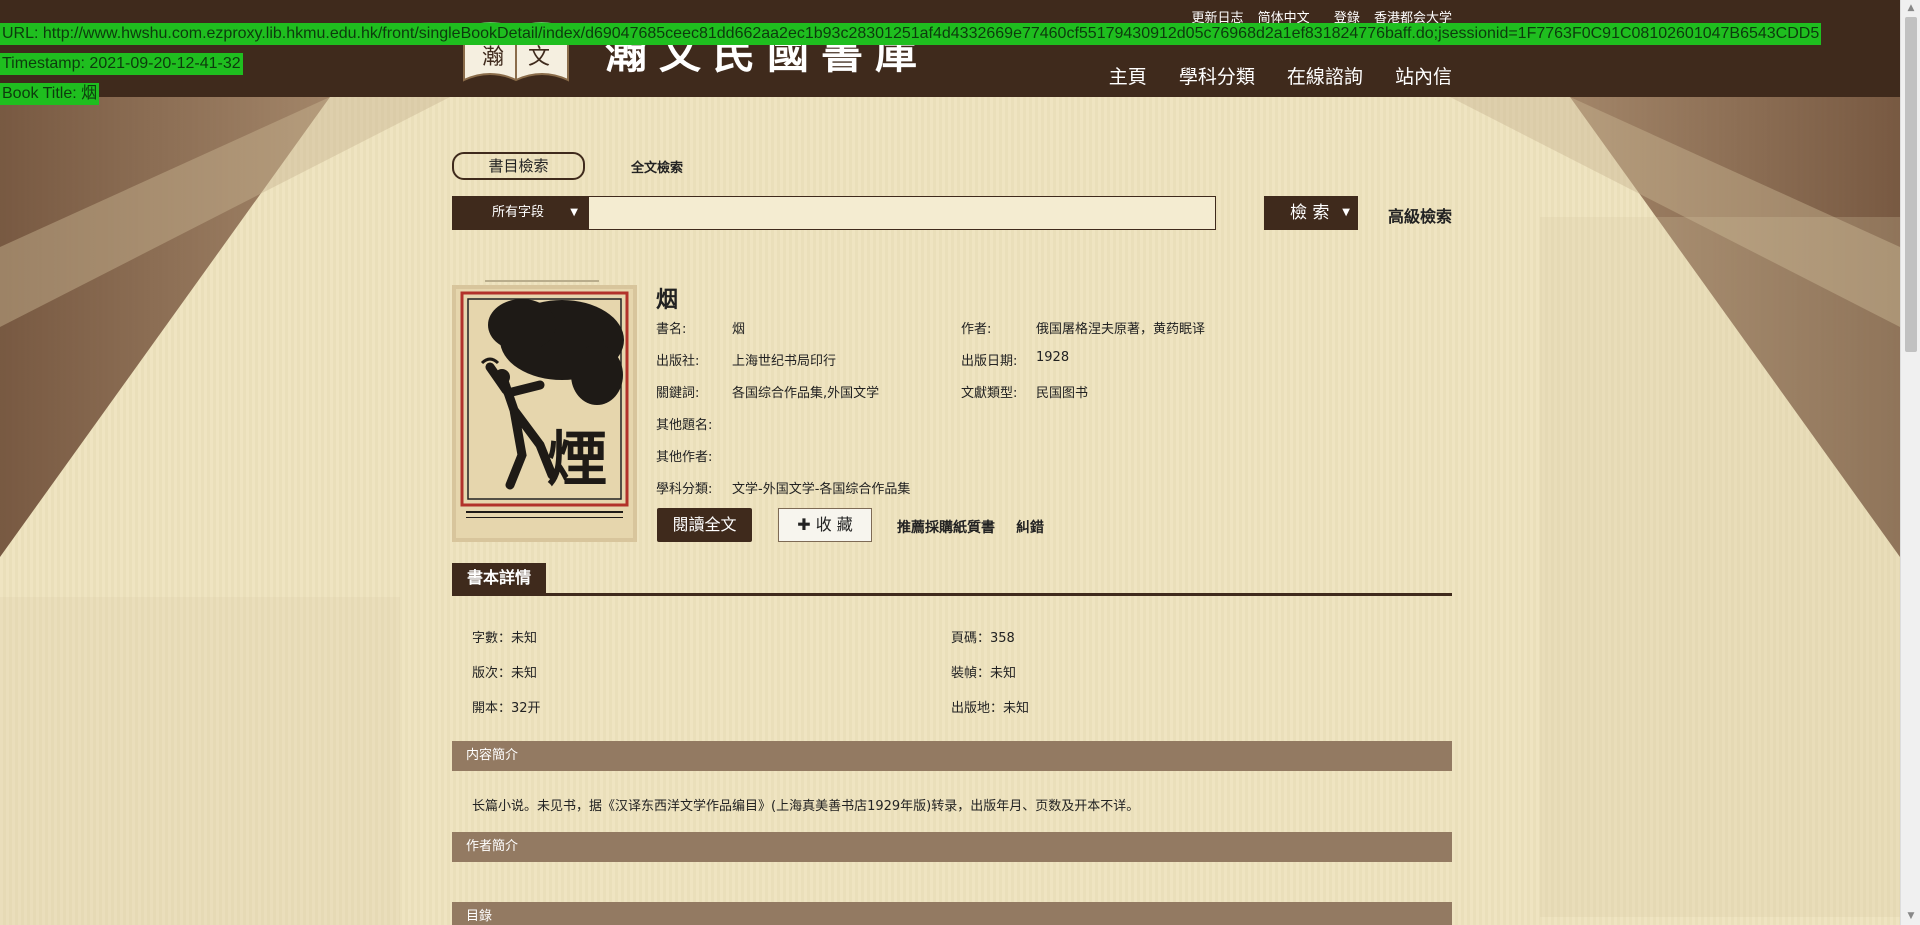 The width and height of the screenshot is (1920, 925). I want to click on search-button: 檢 索 ▼, so click(1311, 213).